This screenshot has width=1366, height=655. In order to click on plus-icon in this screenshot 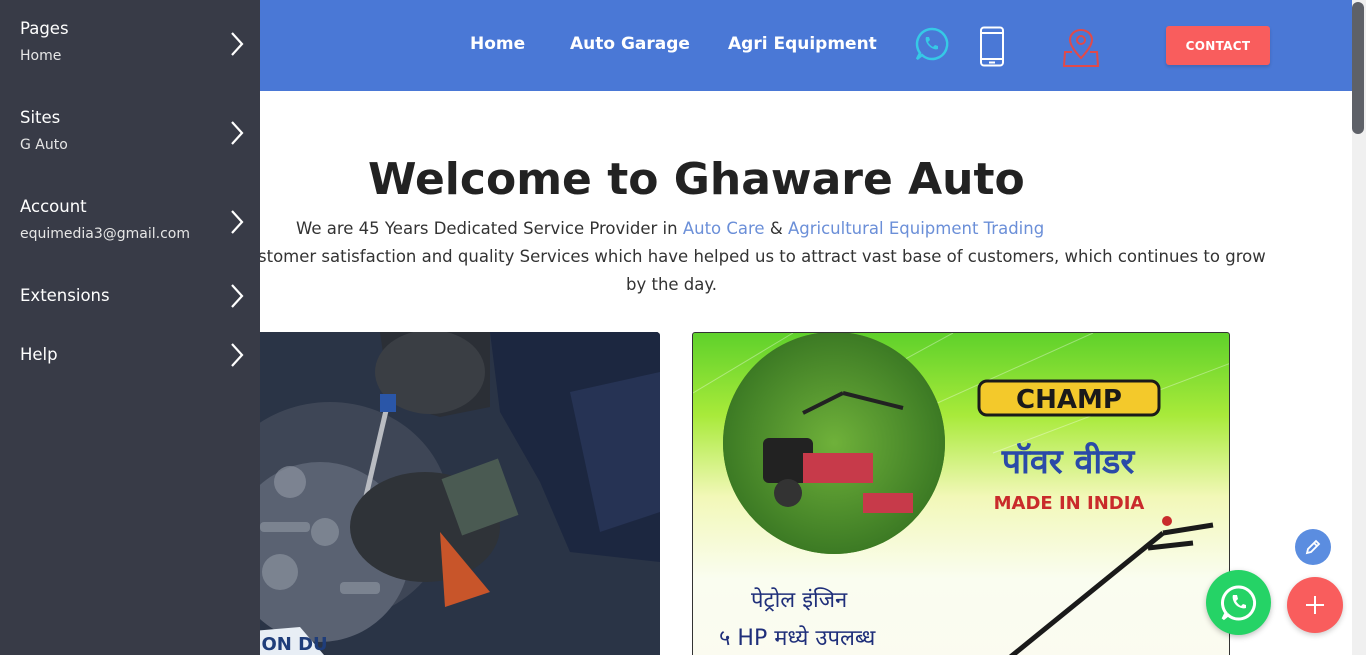, I will do `click(1315, 605)`.